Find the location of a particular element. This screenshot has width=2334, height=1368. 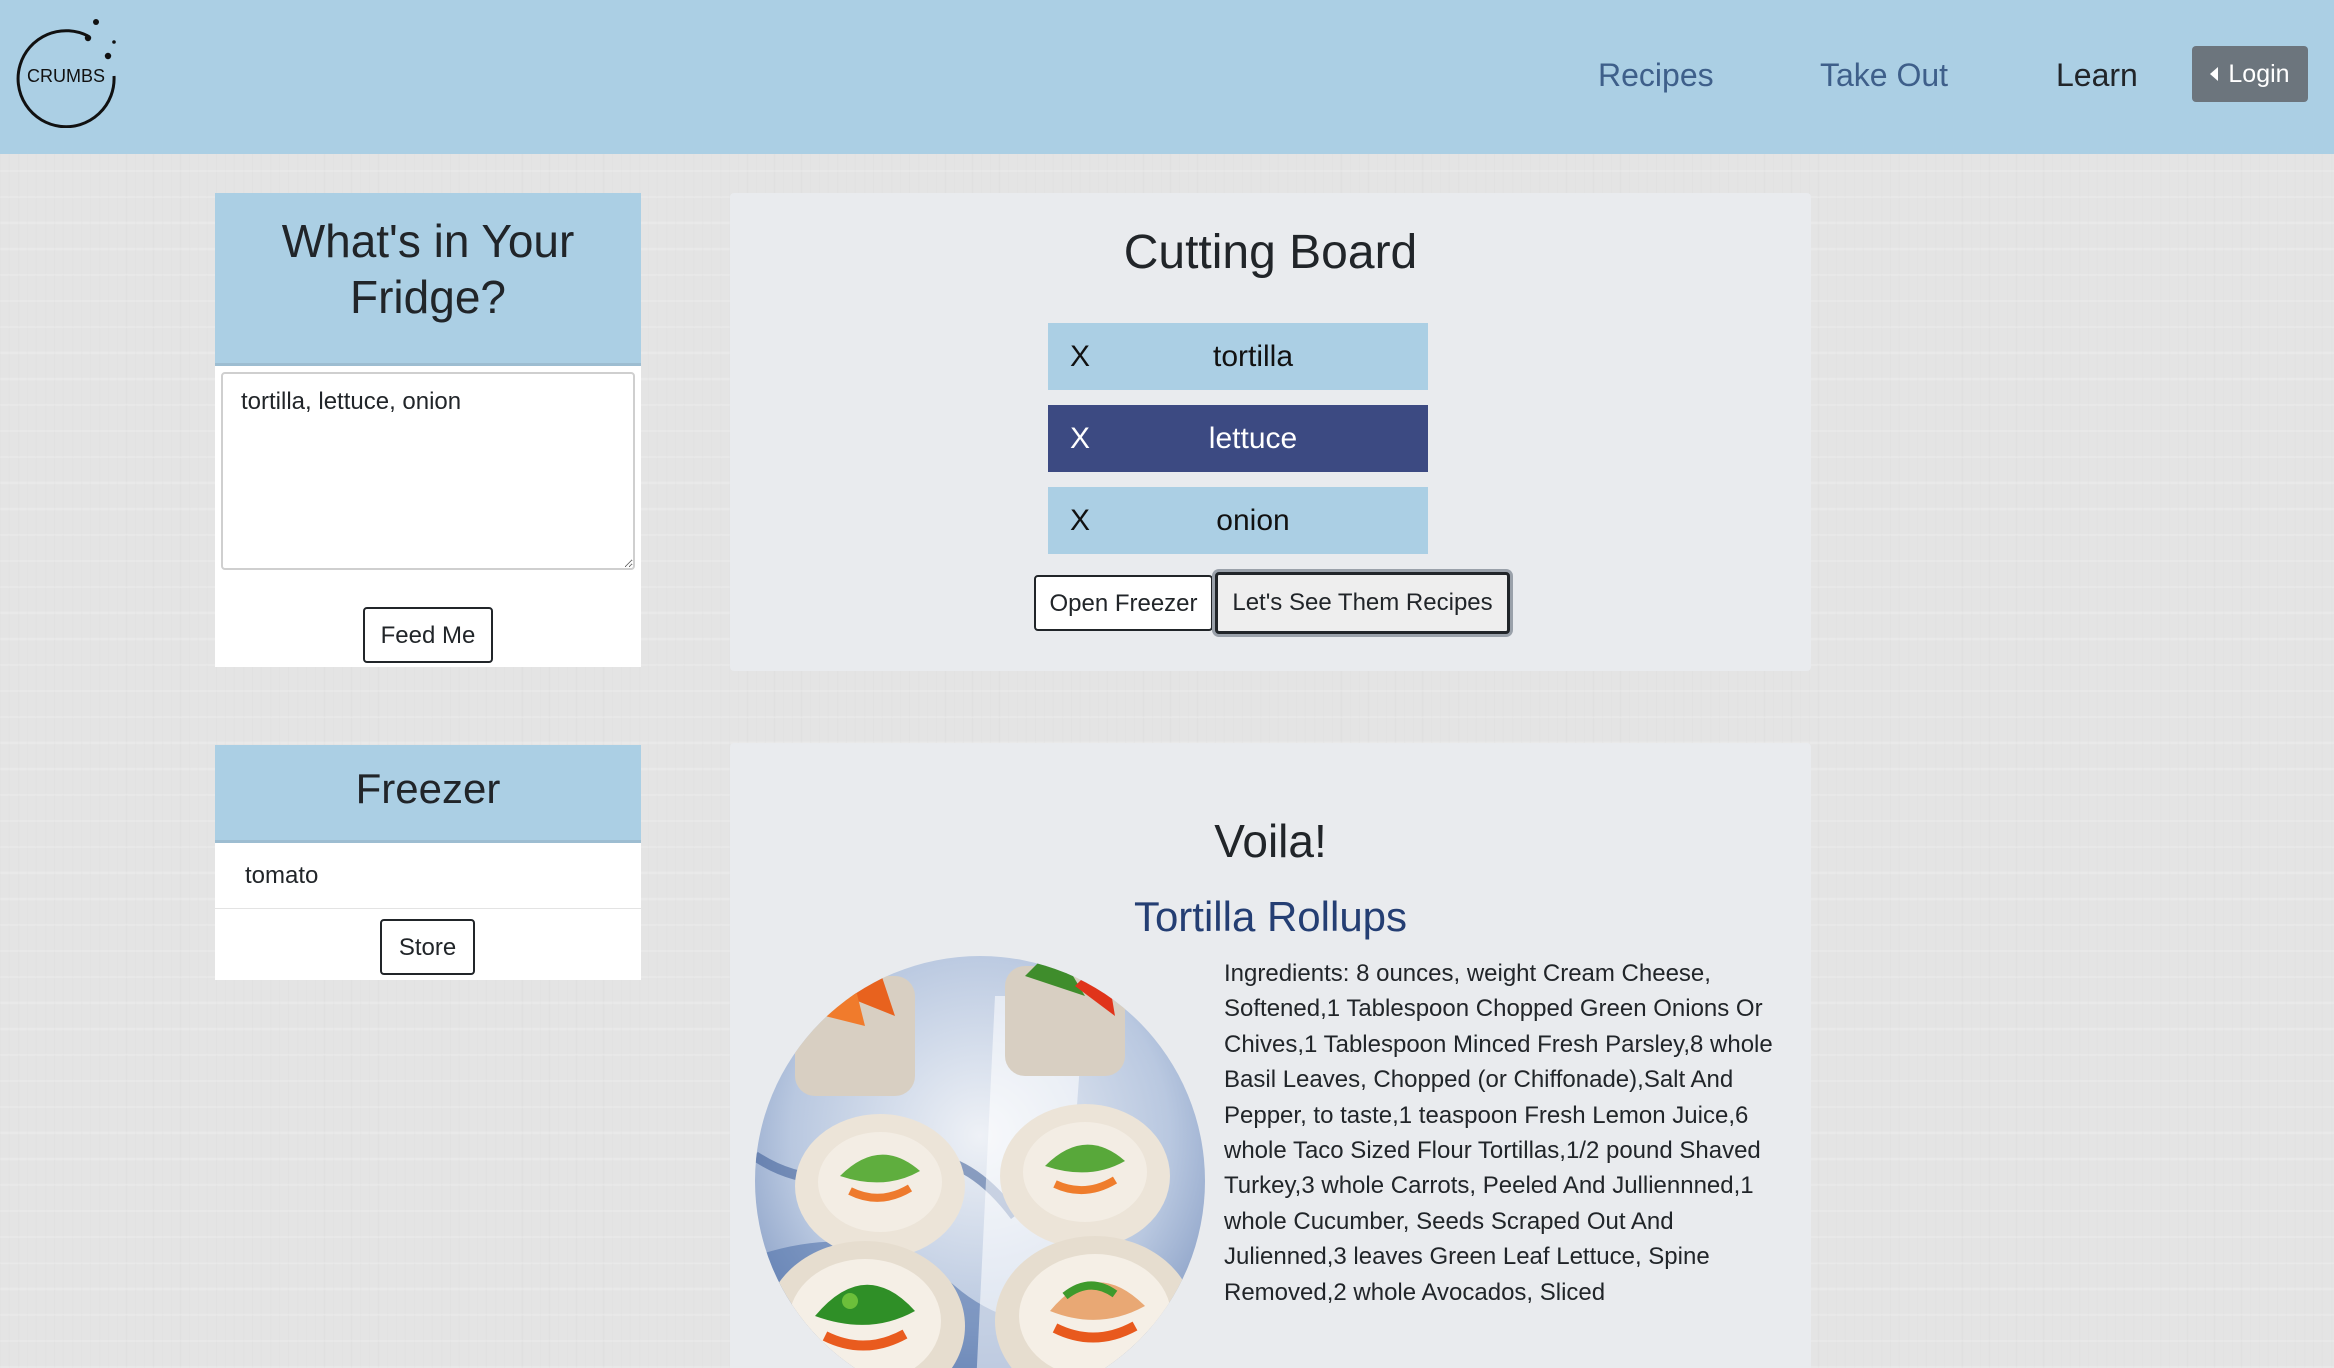

cutting-board-item-lettuce: lettuce X is located at coordinates (1238, 438).